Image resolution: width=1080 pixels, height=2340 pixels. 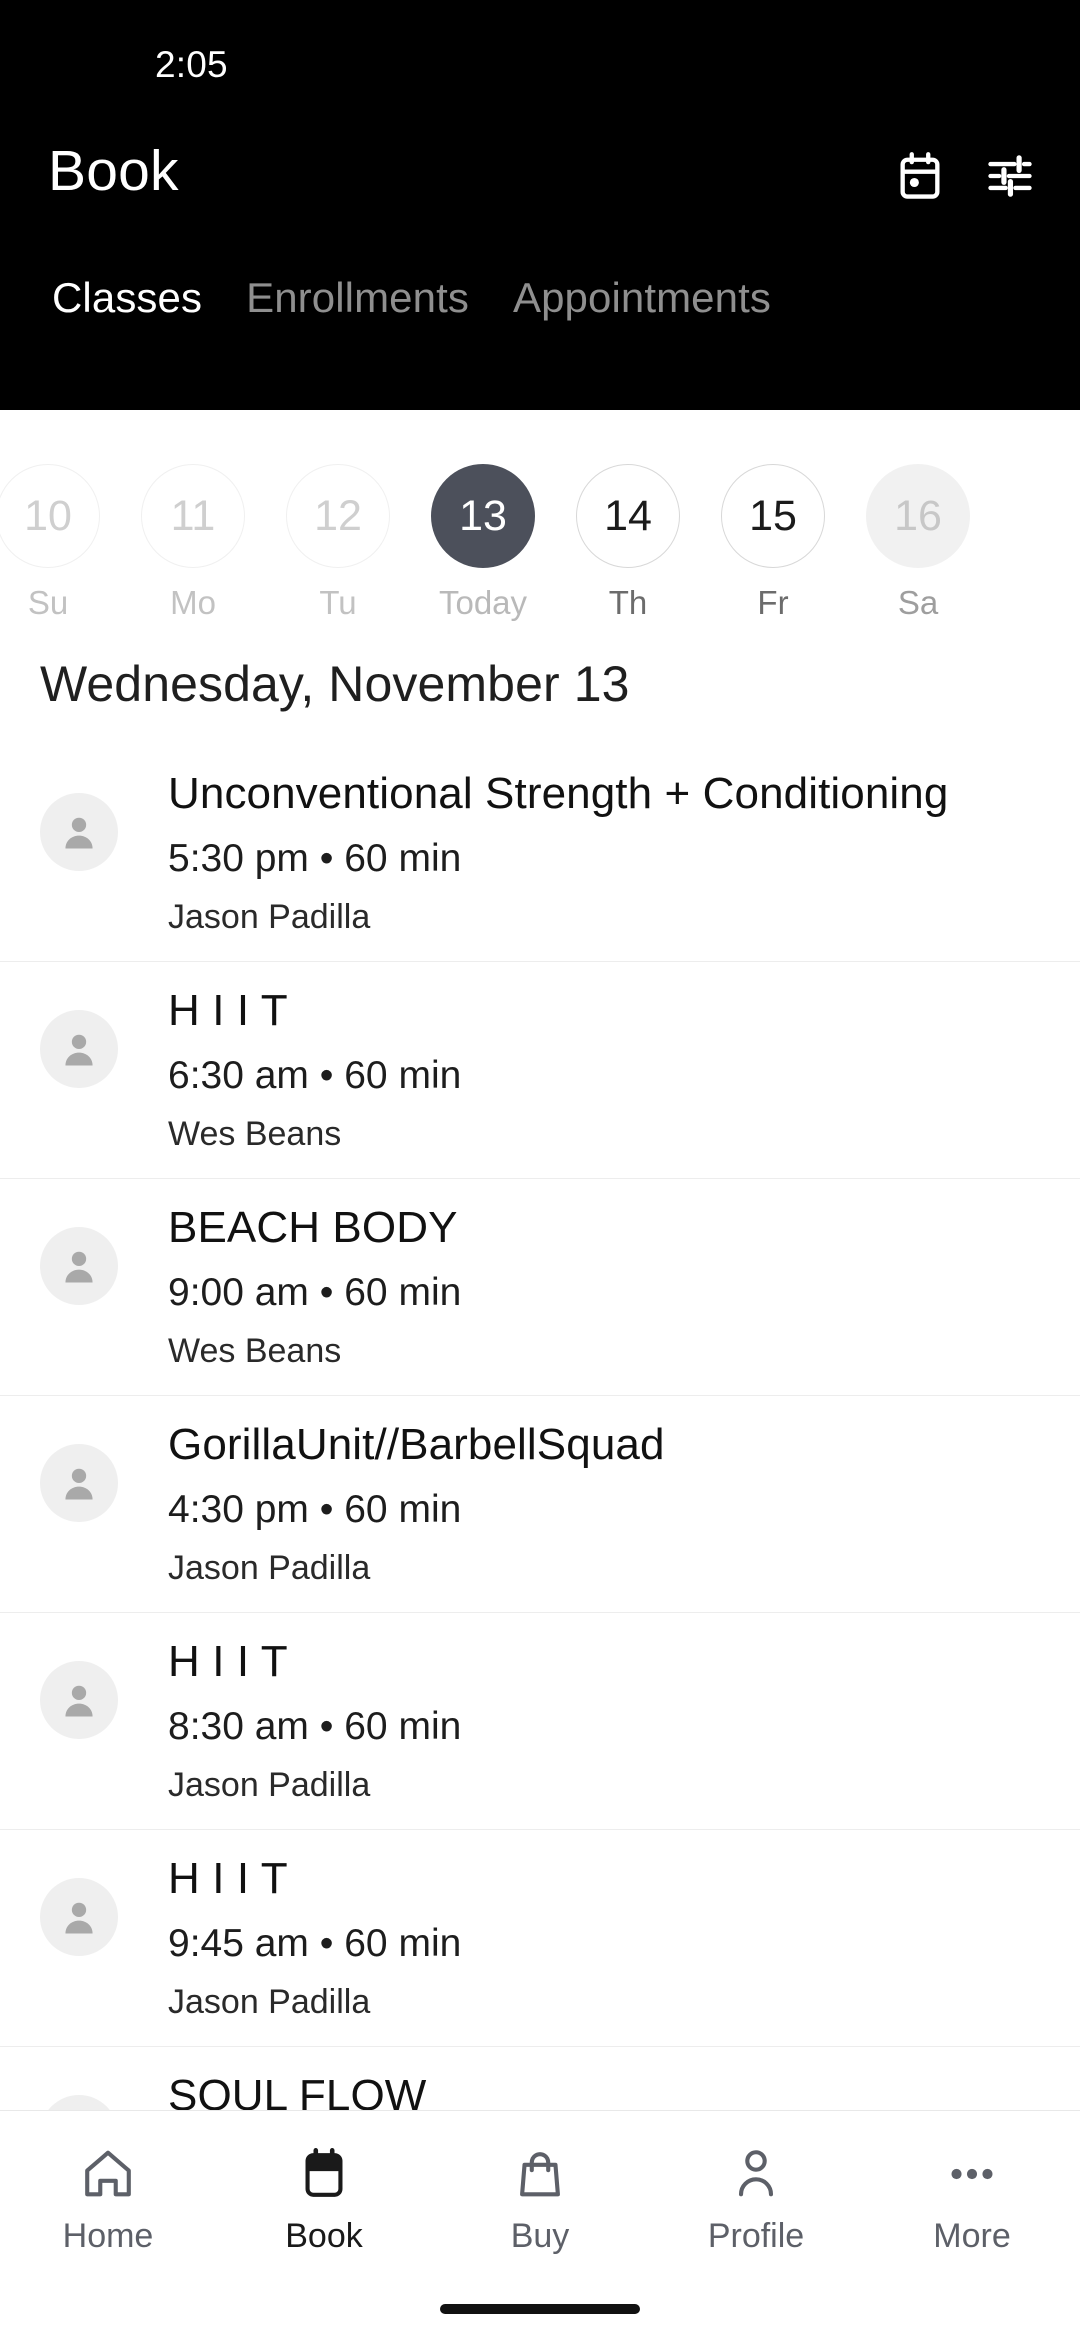 I want to click on calendar-icon, so click(x=324, y=2174).